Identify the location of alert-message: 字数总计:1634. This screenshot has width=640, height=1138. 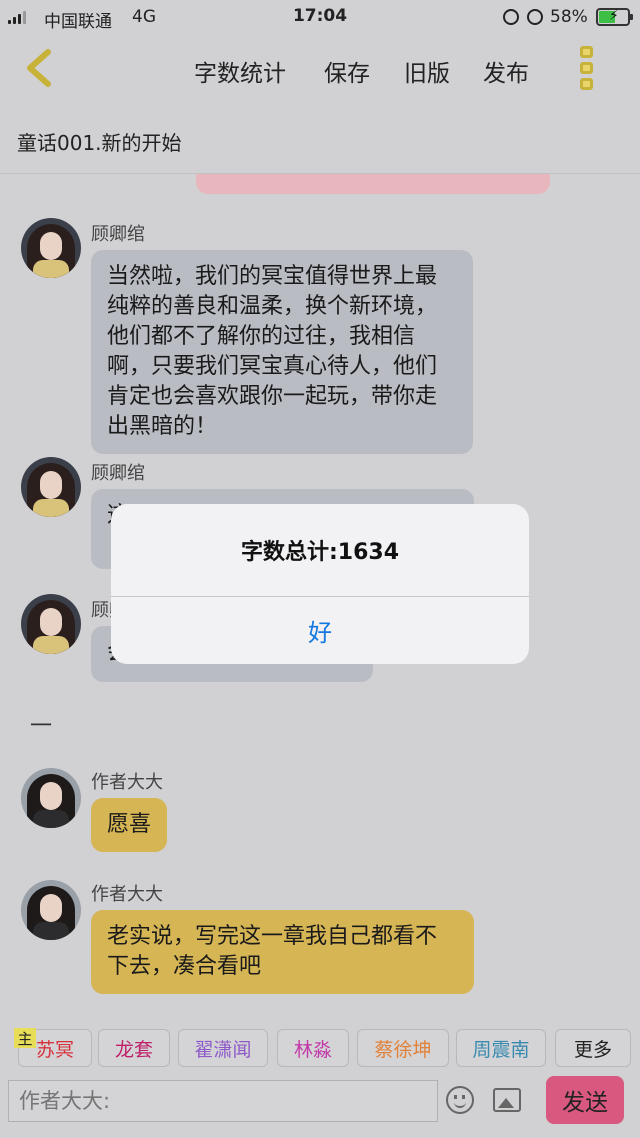
(320, 550).